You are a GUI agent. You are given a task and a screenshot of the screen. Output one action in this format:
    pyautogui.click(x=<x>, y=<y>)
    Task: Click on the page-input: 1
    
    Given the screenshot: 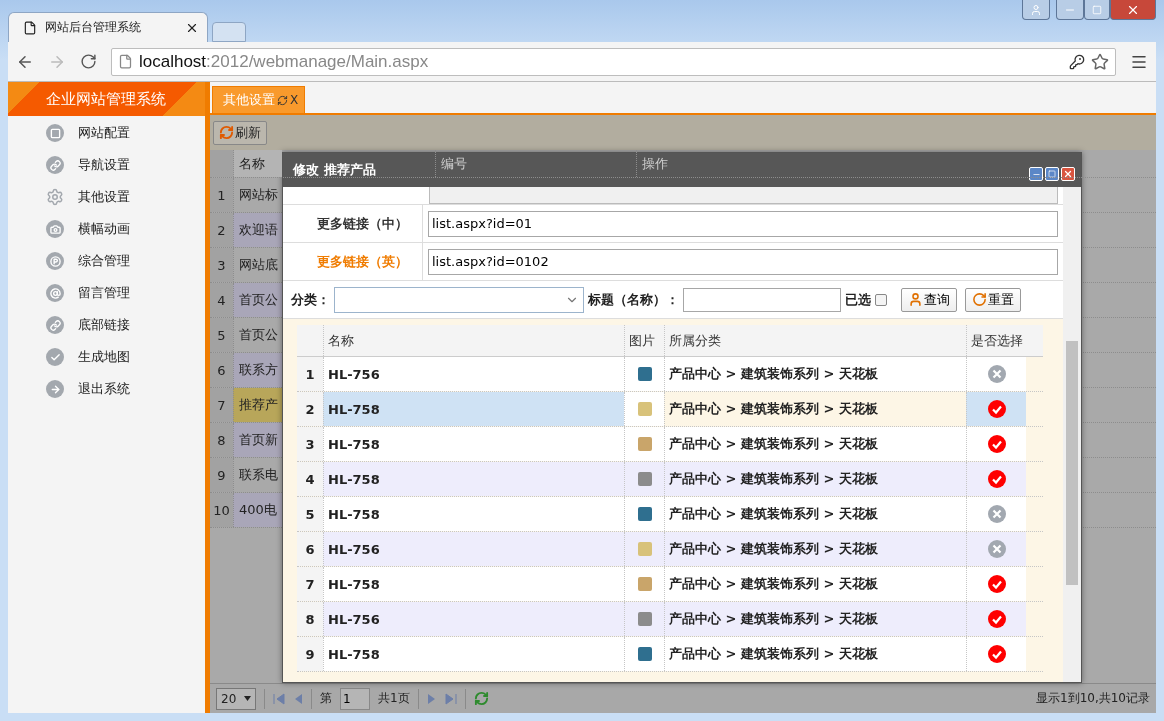 What is the action you would take?
    pyautogui.click(x=355, y=698)
    